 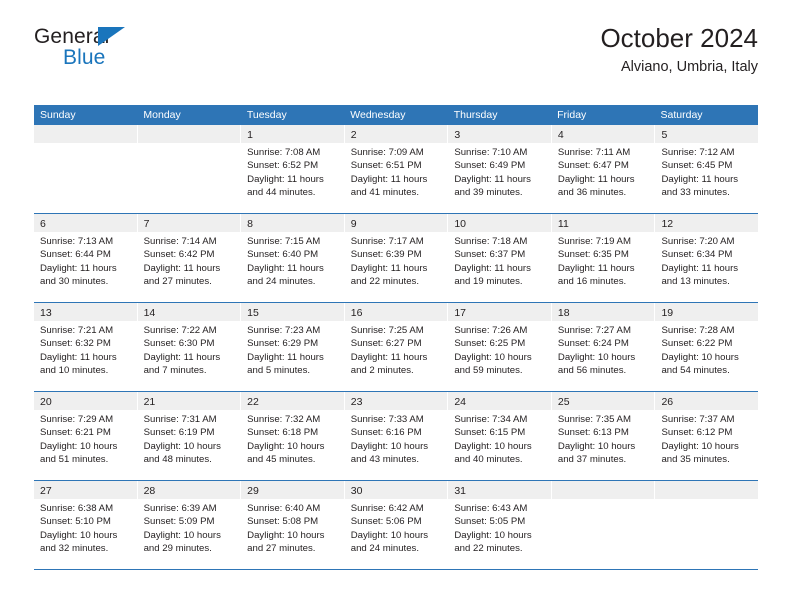 What do you see at coordinates (46, 491) in the screenshot?
I see `day-number: 27` at bounding box center [46, 491].